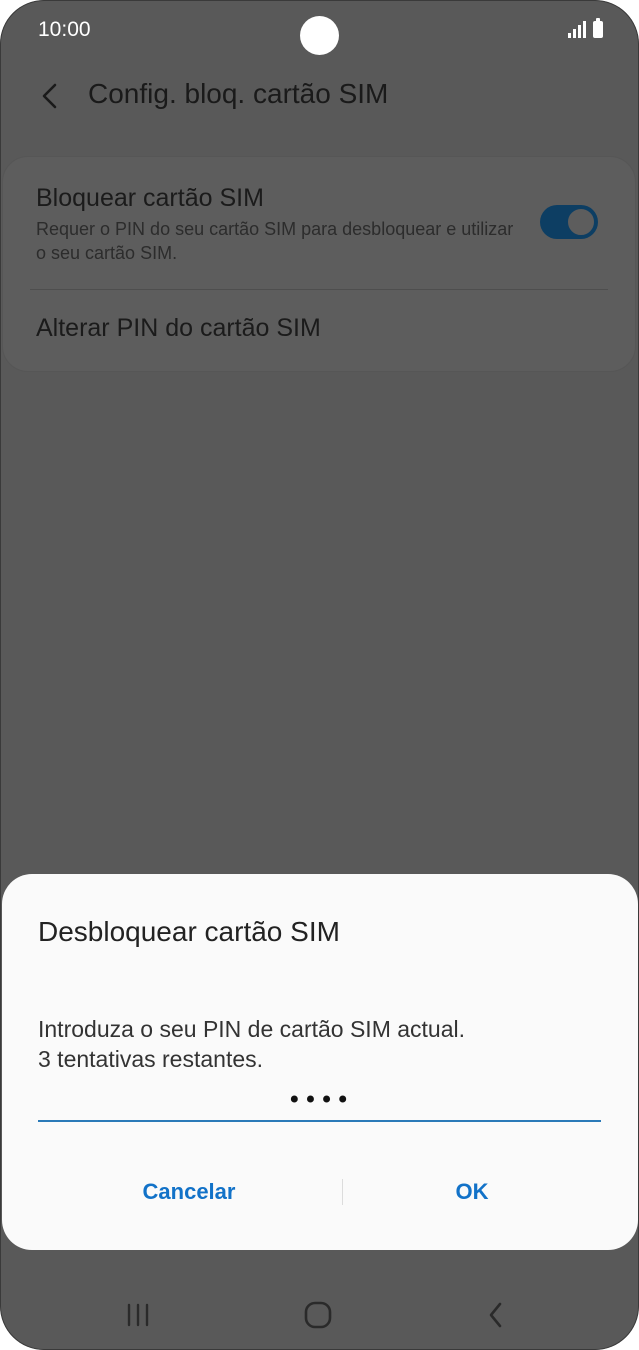 The height and width of the screenshot is (1350, 639). Describe the element at coordinates (319, 35) in the screenshot. I see `front-camera` at that location.